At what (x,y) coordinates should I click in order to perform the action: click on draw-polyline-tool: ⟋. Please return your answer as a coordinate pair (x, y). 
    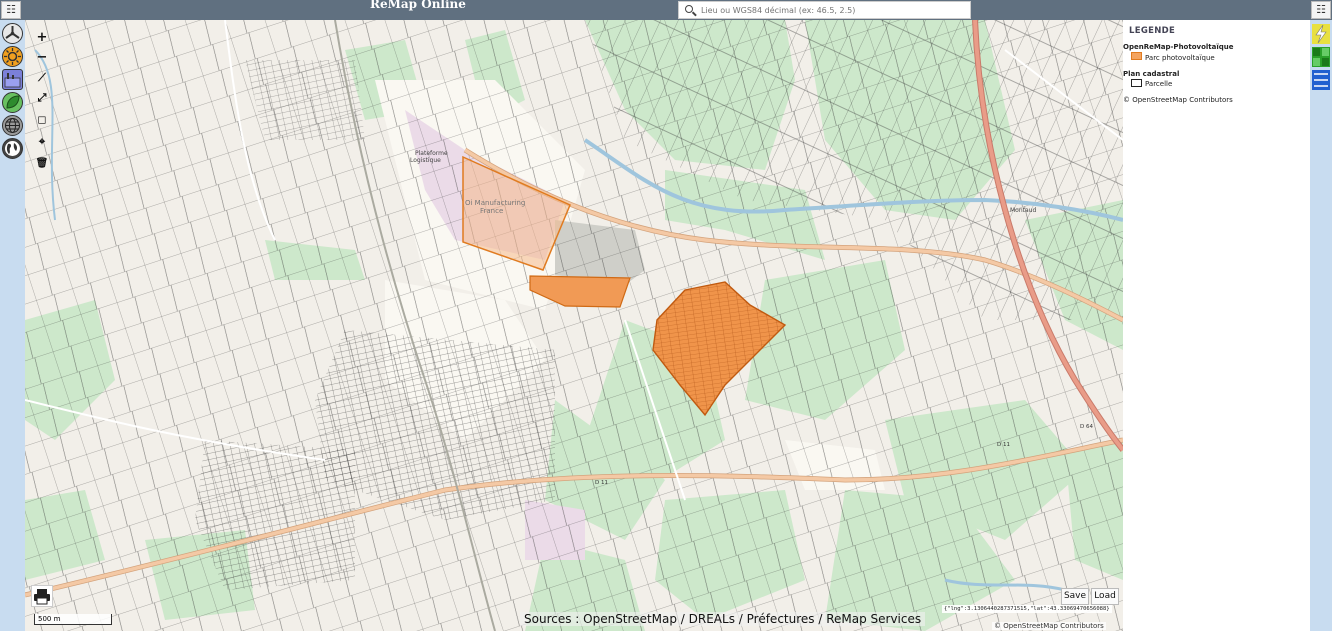
    Looking at the image, I should click on (42, 78).